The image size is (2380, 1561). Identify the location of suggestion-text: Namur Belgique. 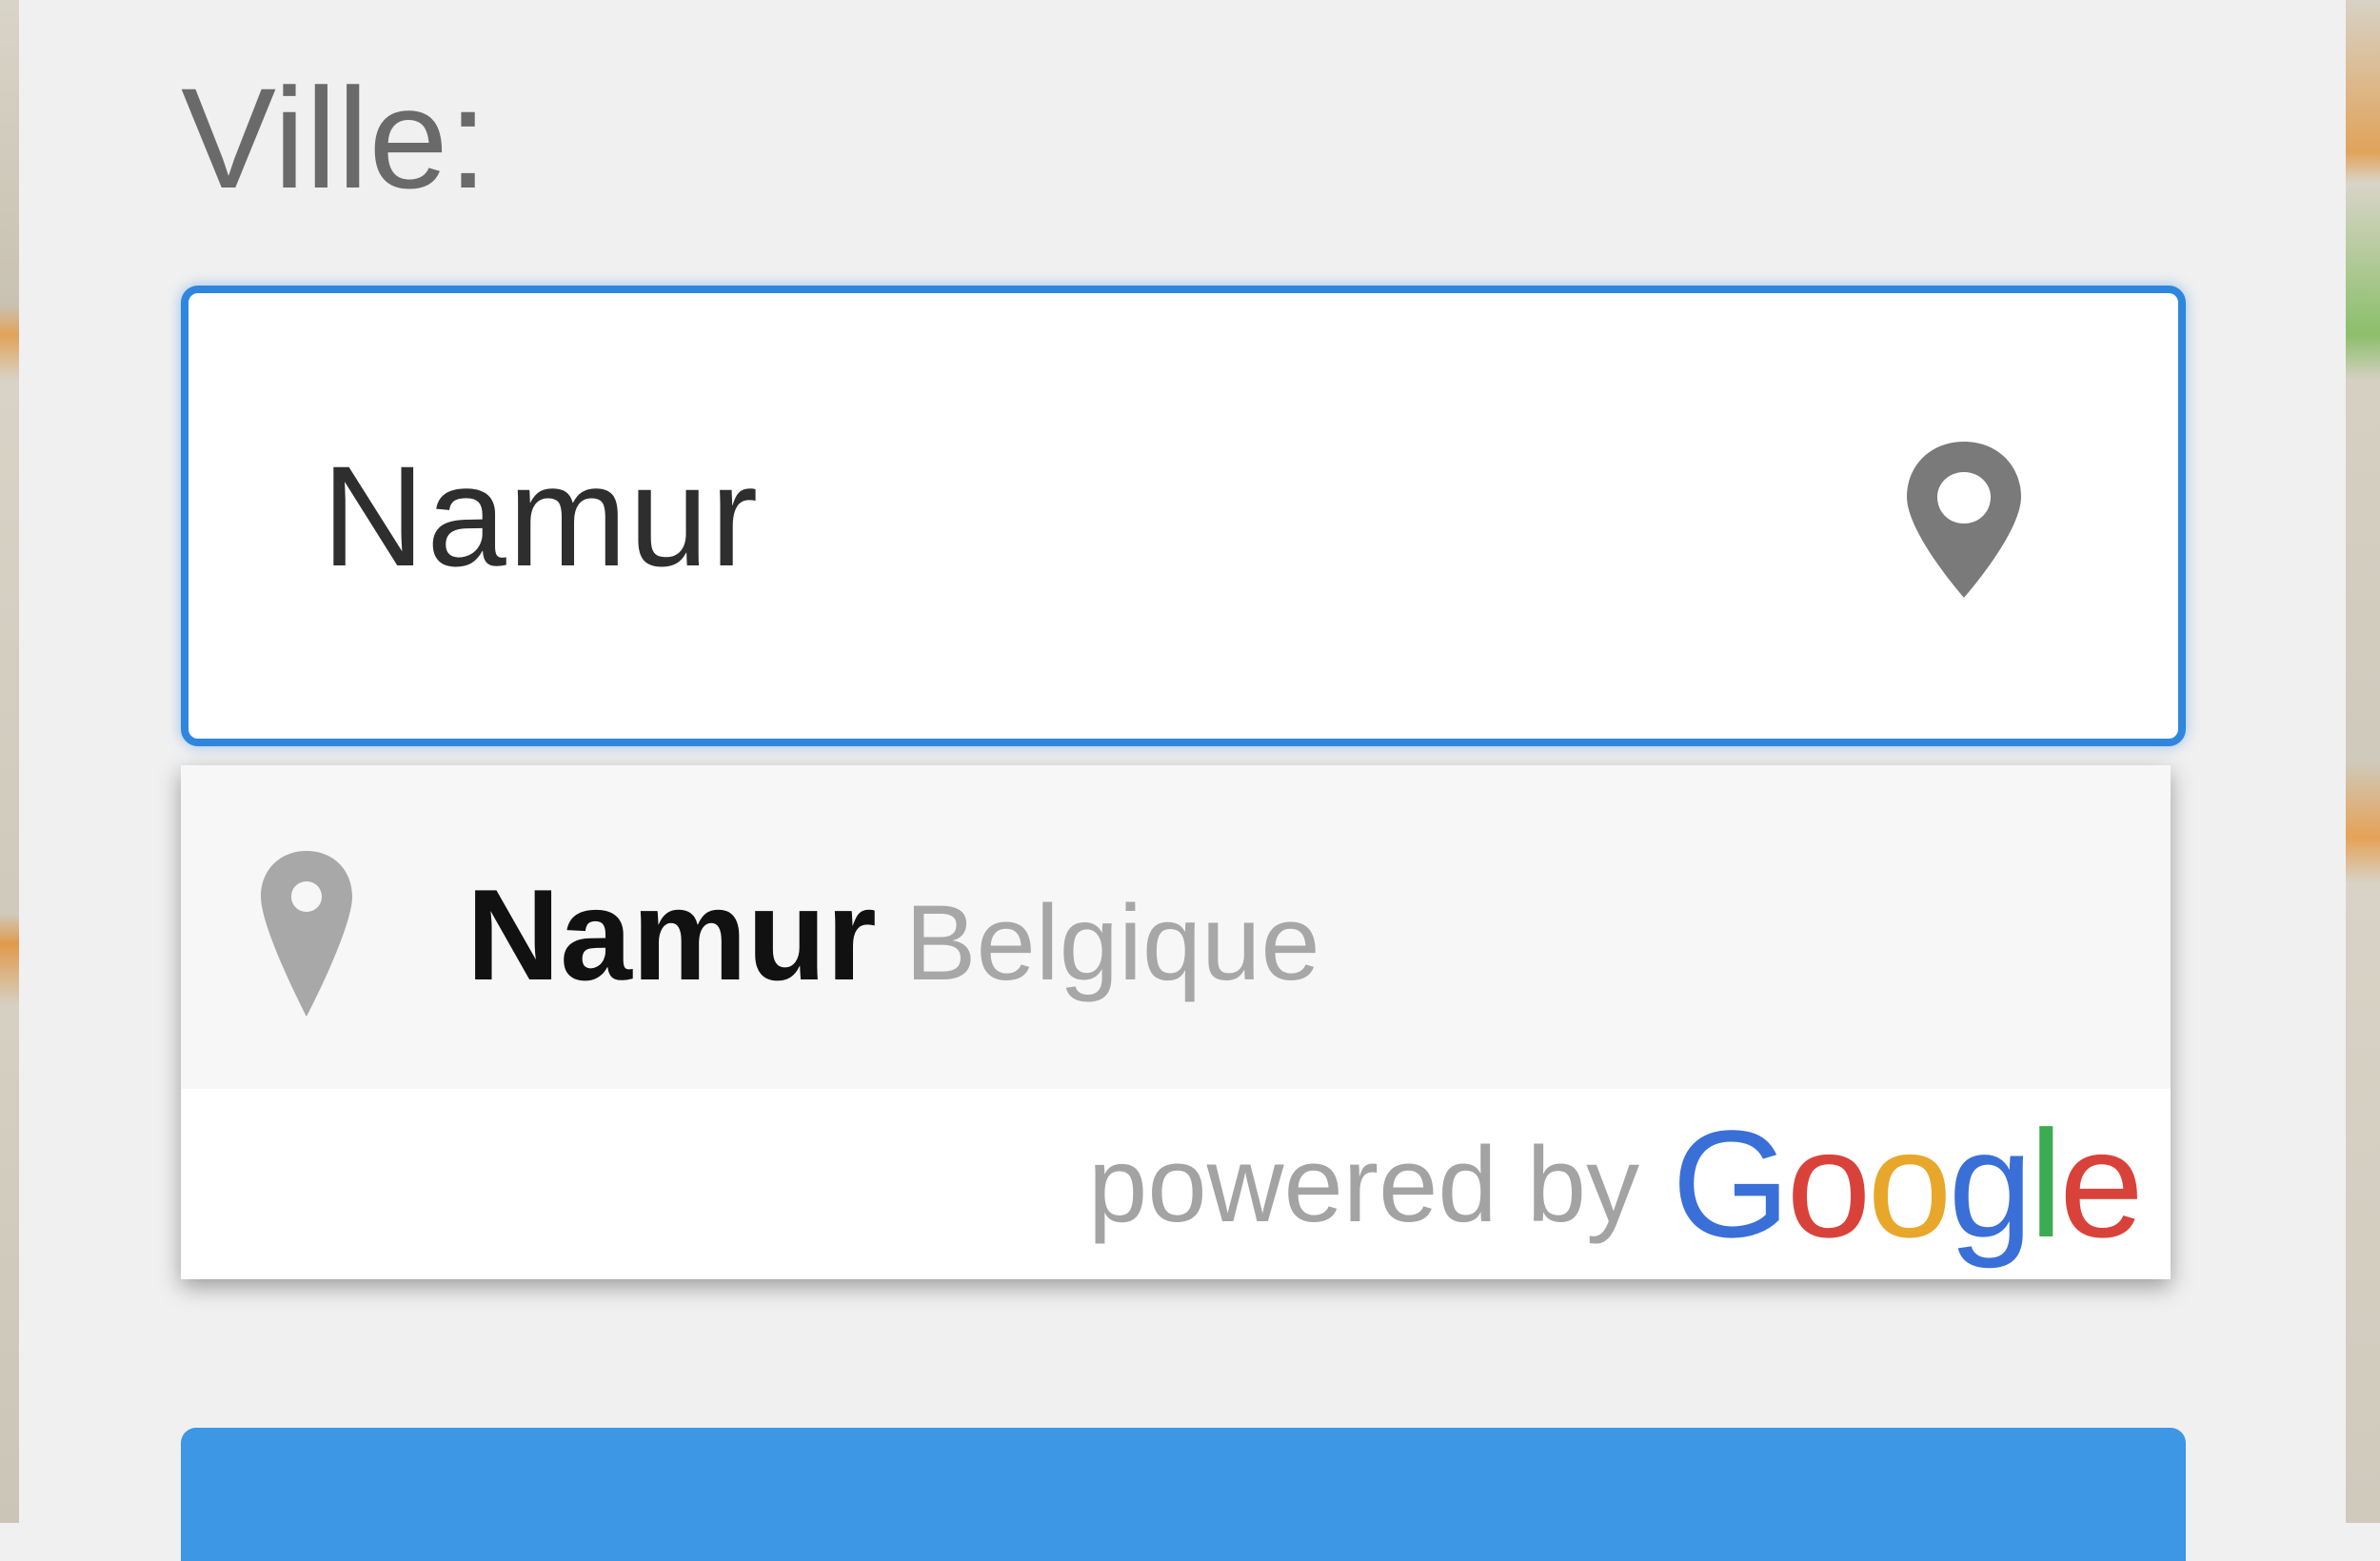
(893, 934).